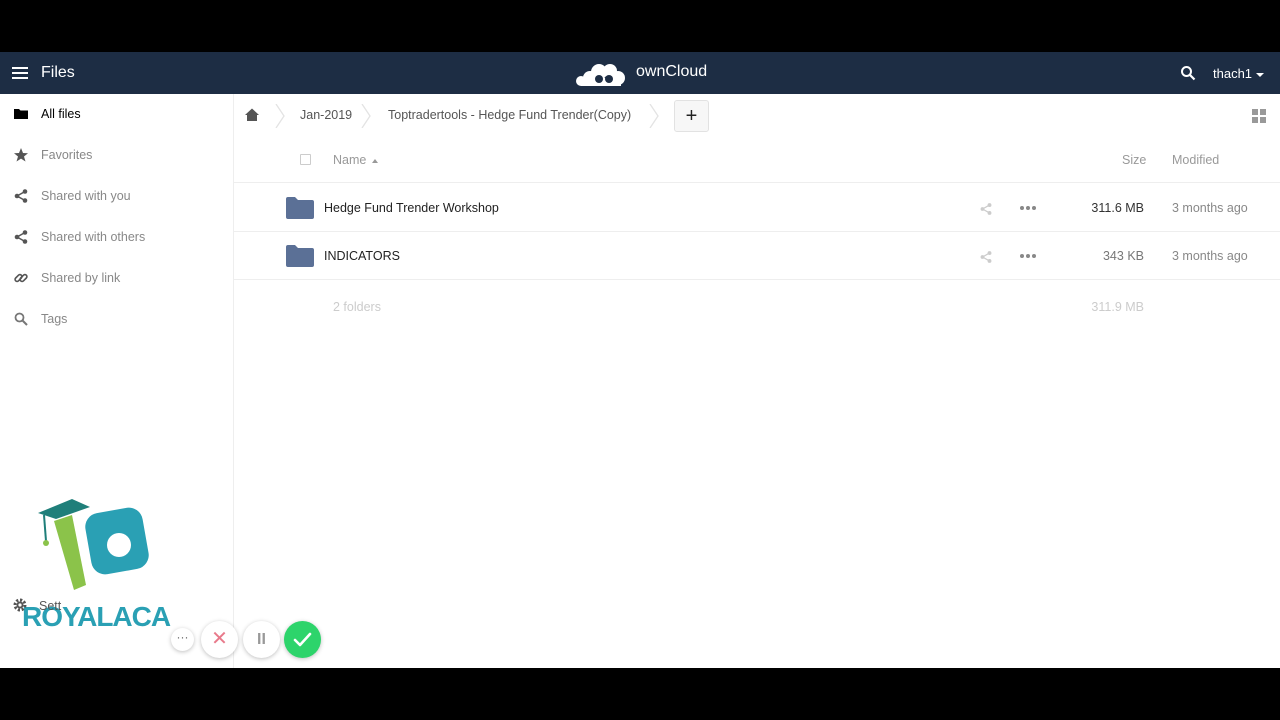 The image size is (1280, 720). I want to click on owncloud-logo: ownCloud, so click(643, 73).